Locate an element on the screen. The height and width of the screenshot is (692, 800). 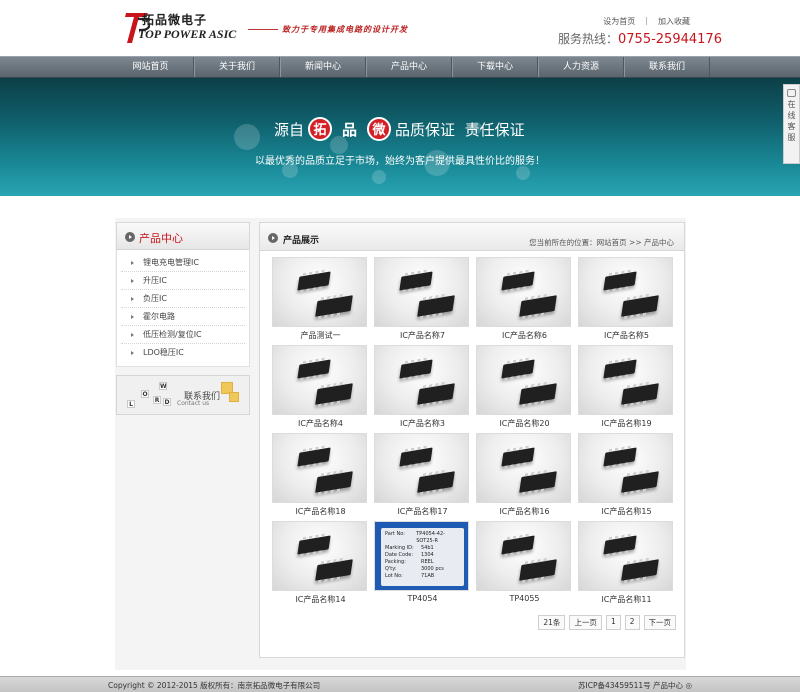
breadcrumb: 您当前所在的位置：网站首页 >> 产品中心 is located at coordinates (601, 242).